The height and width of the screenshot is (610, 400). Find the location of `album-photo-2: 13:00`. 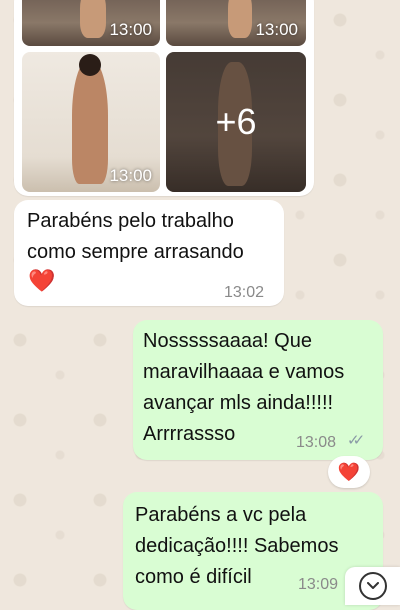

album-photo-2: 13:00 is located at coordinates (236, 23).